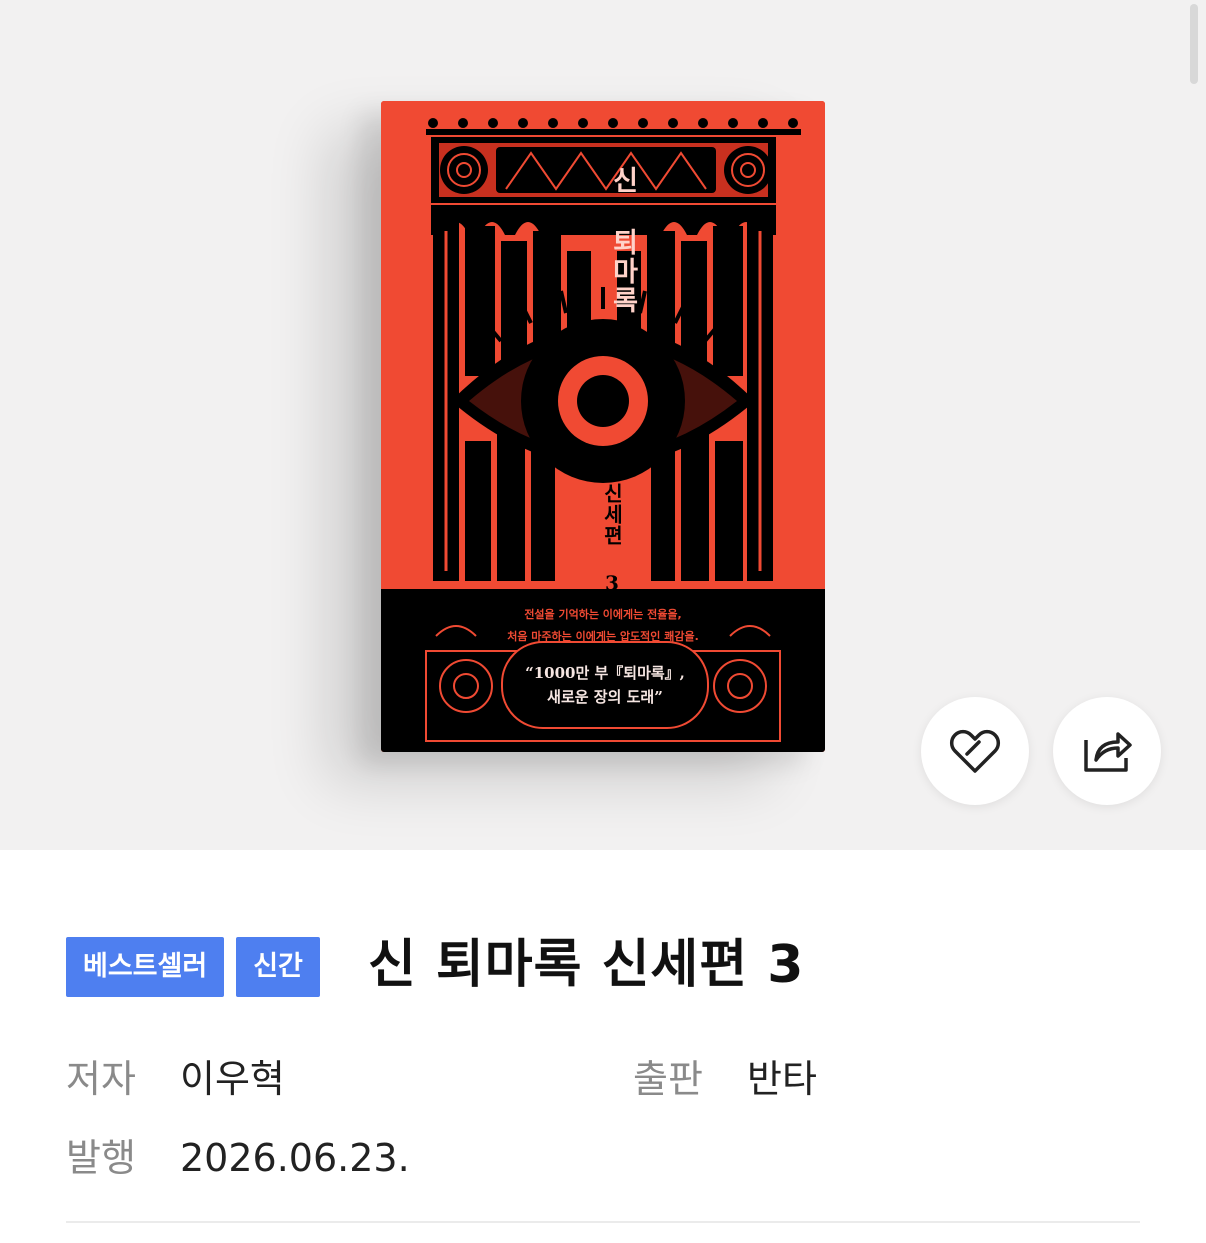 This screenshot has height=1243, width=1206. What do you see at coordinates (278, 967) in the screenshot?
I see `new-release-badge: 신간` at bounding box center [278, 967].